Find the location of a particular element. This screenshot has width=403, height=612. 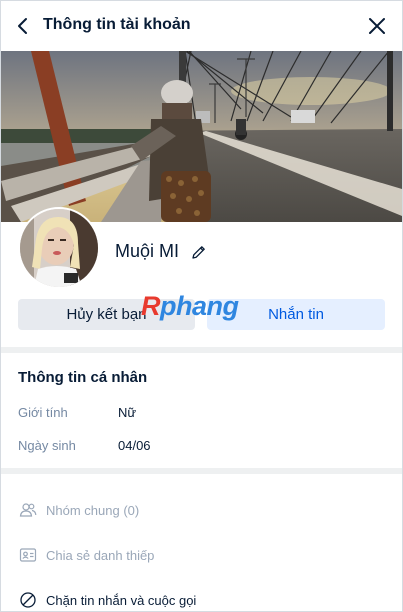

profile-name-row: Muội MI is located at coordinates (161, 251).